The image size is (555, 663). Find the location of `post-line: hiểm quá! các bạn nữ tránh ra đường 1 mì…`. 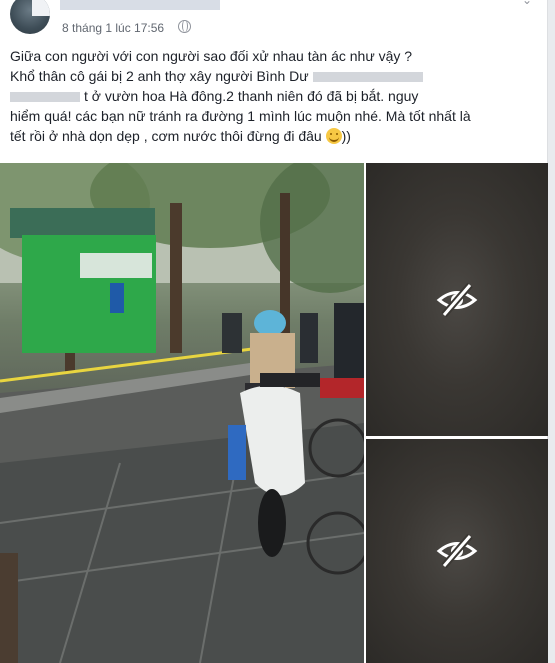

post-line: hiểm quá! các bạn nữ tránh ra đường 1 mì… is located at coordinates (275, 116).